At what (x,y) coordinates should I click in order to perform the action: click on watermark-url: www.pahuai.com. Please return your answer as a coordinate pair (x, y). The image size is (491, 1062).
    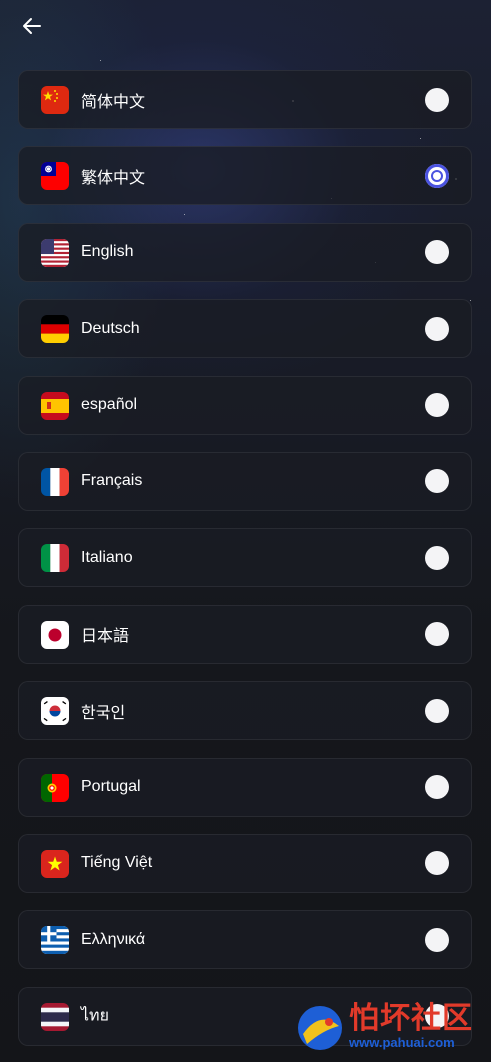
    Looking at the image, I should click on (402, 1042).